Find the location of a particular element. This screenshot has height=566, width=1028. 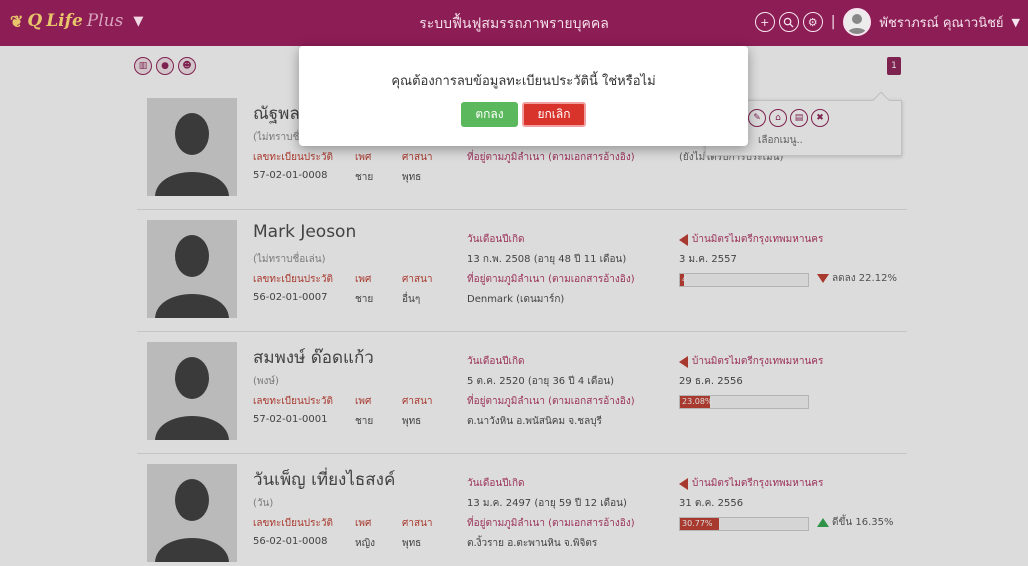

toolbar: ▥ ● ☻ is located at coordinates (165, 66).